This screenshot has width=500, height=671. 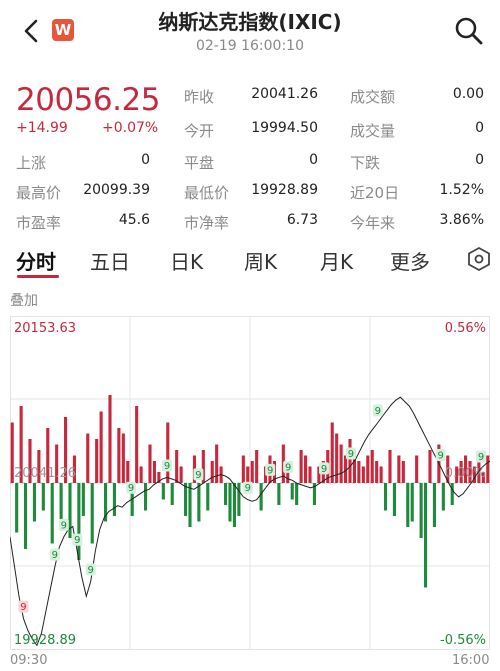 What do you see at coordinates (45, 640) in the screenshot?
I see `y-bottom-label: 19928.89` at bounding box center [45, 640].